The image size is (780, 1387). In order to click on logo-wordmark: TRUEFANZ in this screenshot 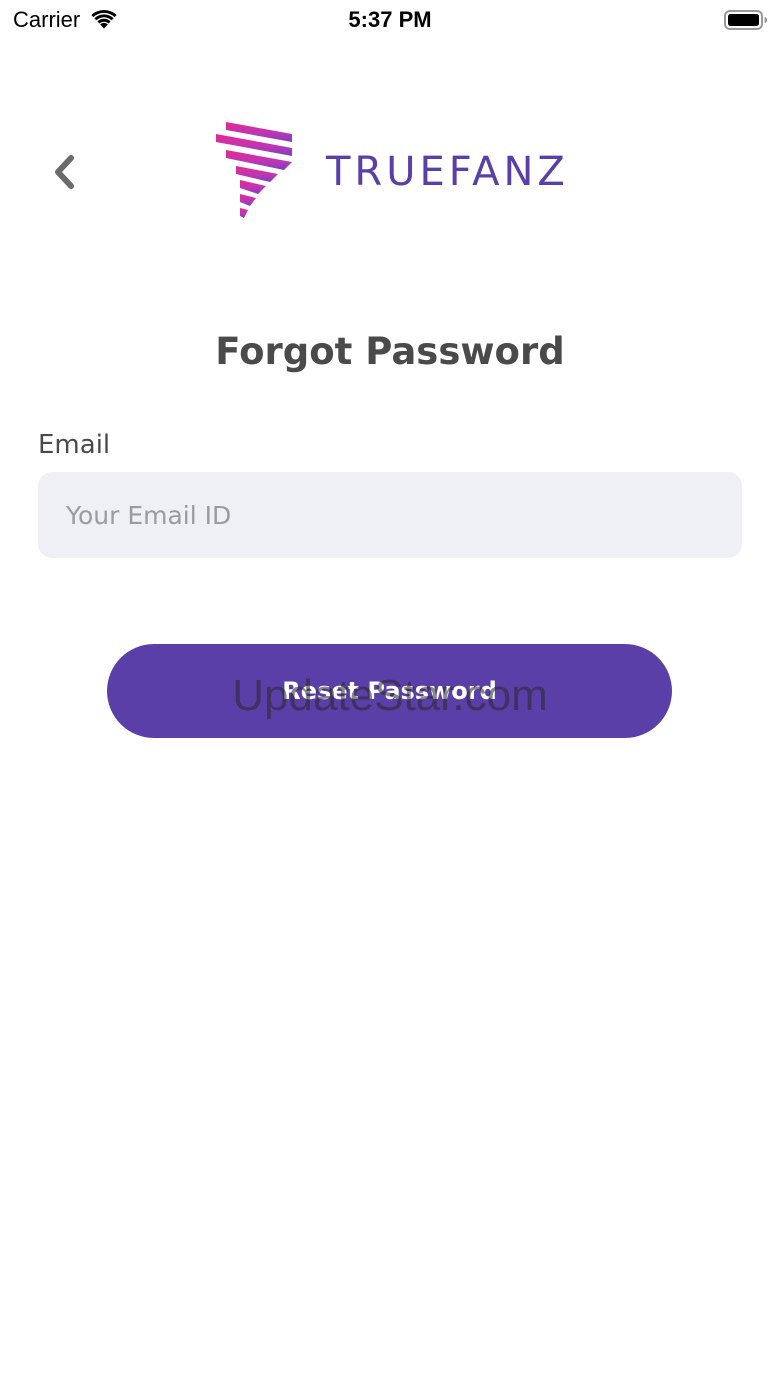, I will do `click(447, 172)`.